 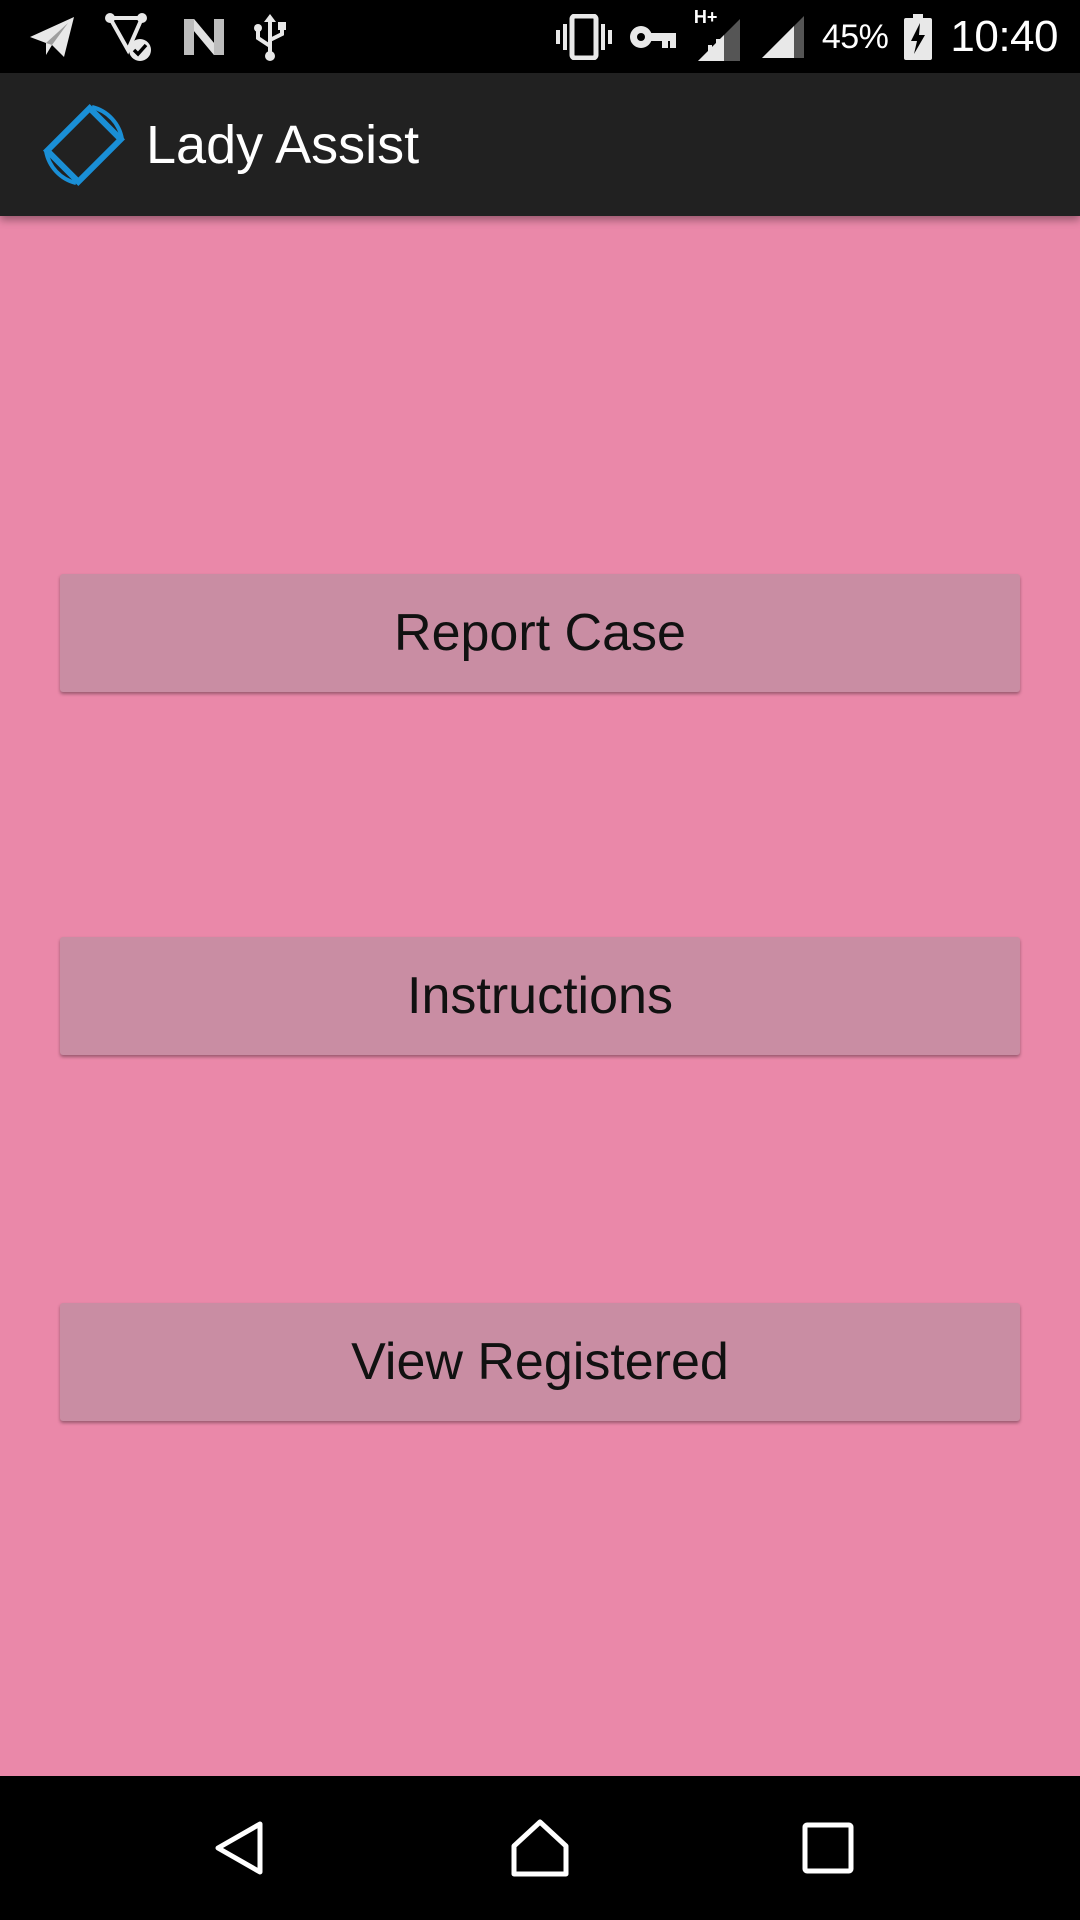 I want to click on app-bar: Lady Assist, so click(x=540, y=144).